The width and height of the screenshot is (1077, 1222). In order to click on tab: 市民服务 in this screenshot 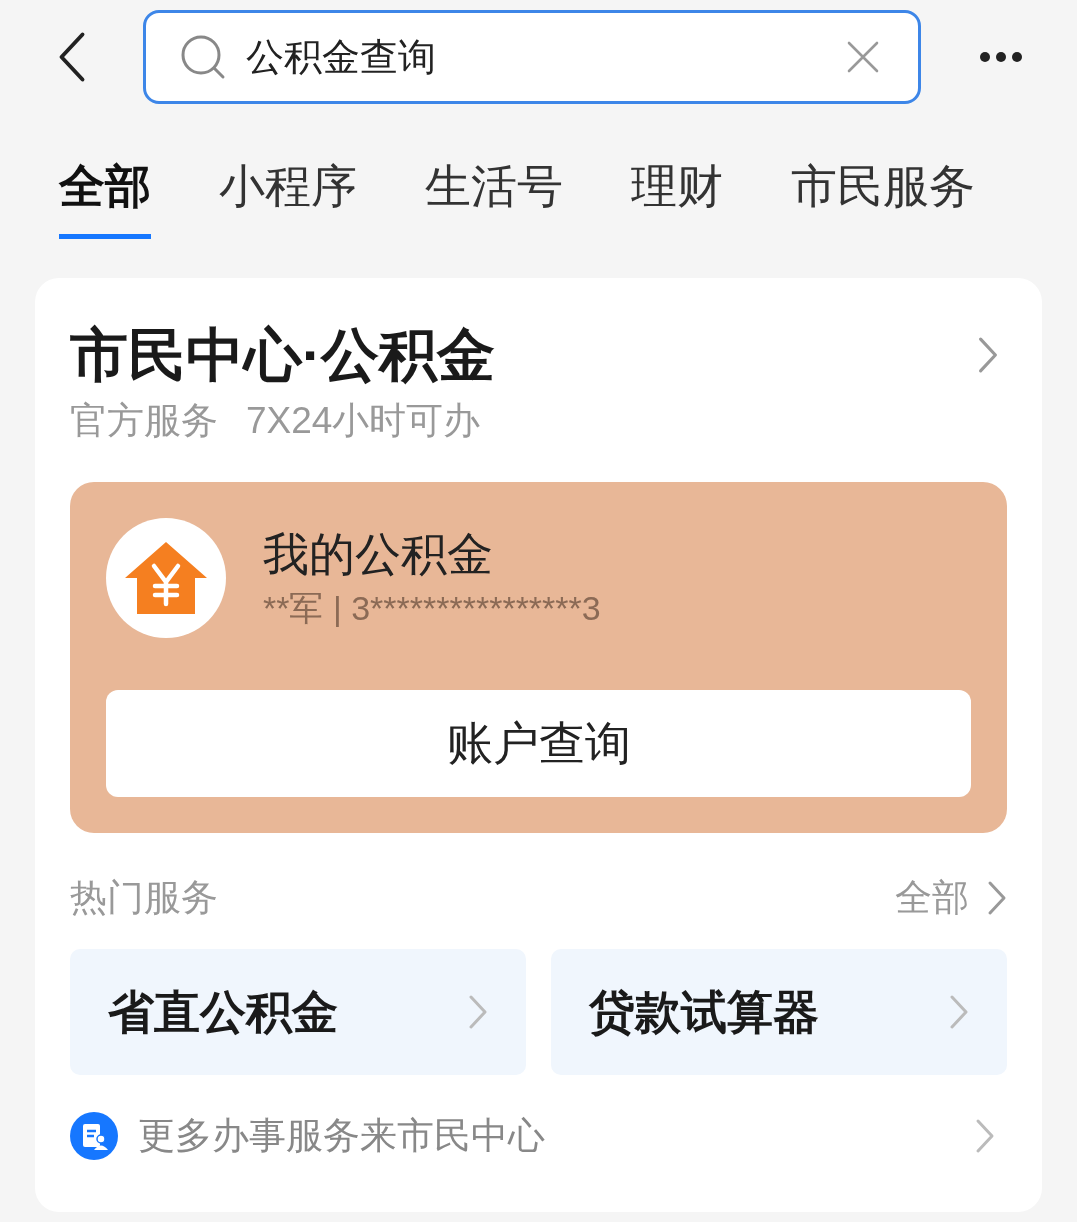, I will do `click(883, 198)`.